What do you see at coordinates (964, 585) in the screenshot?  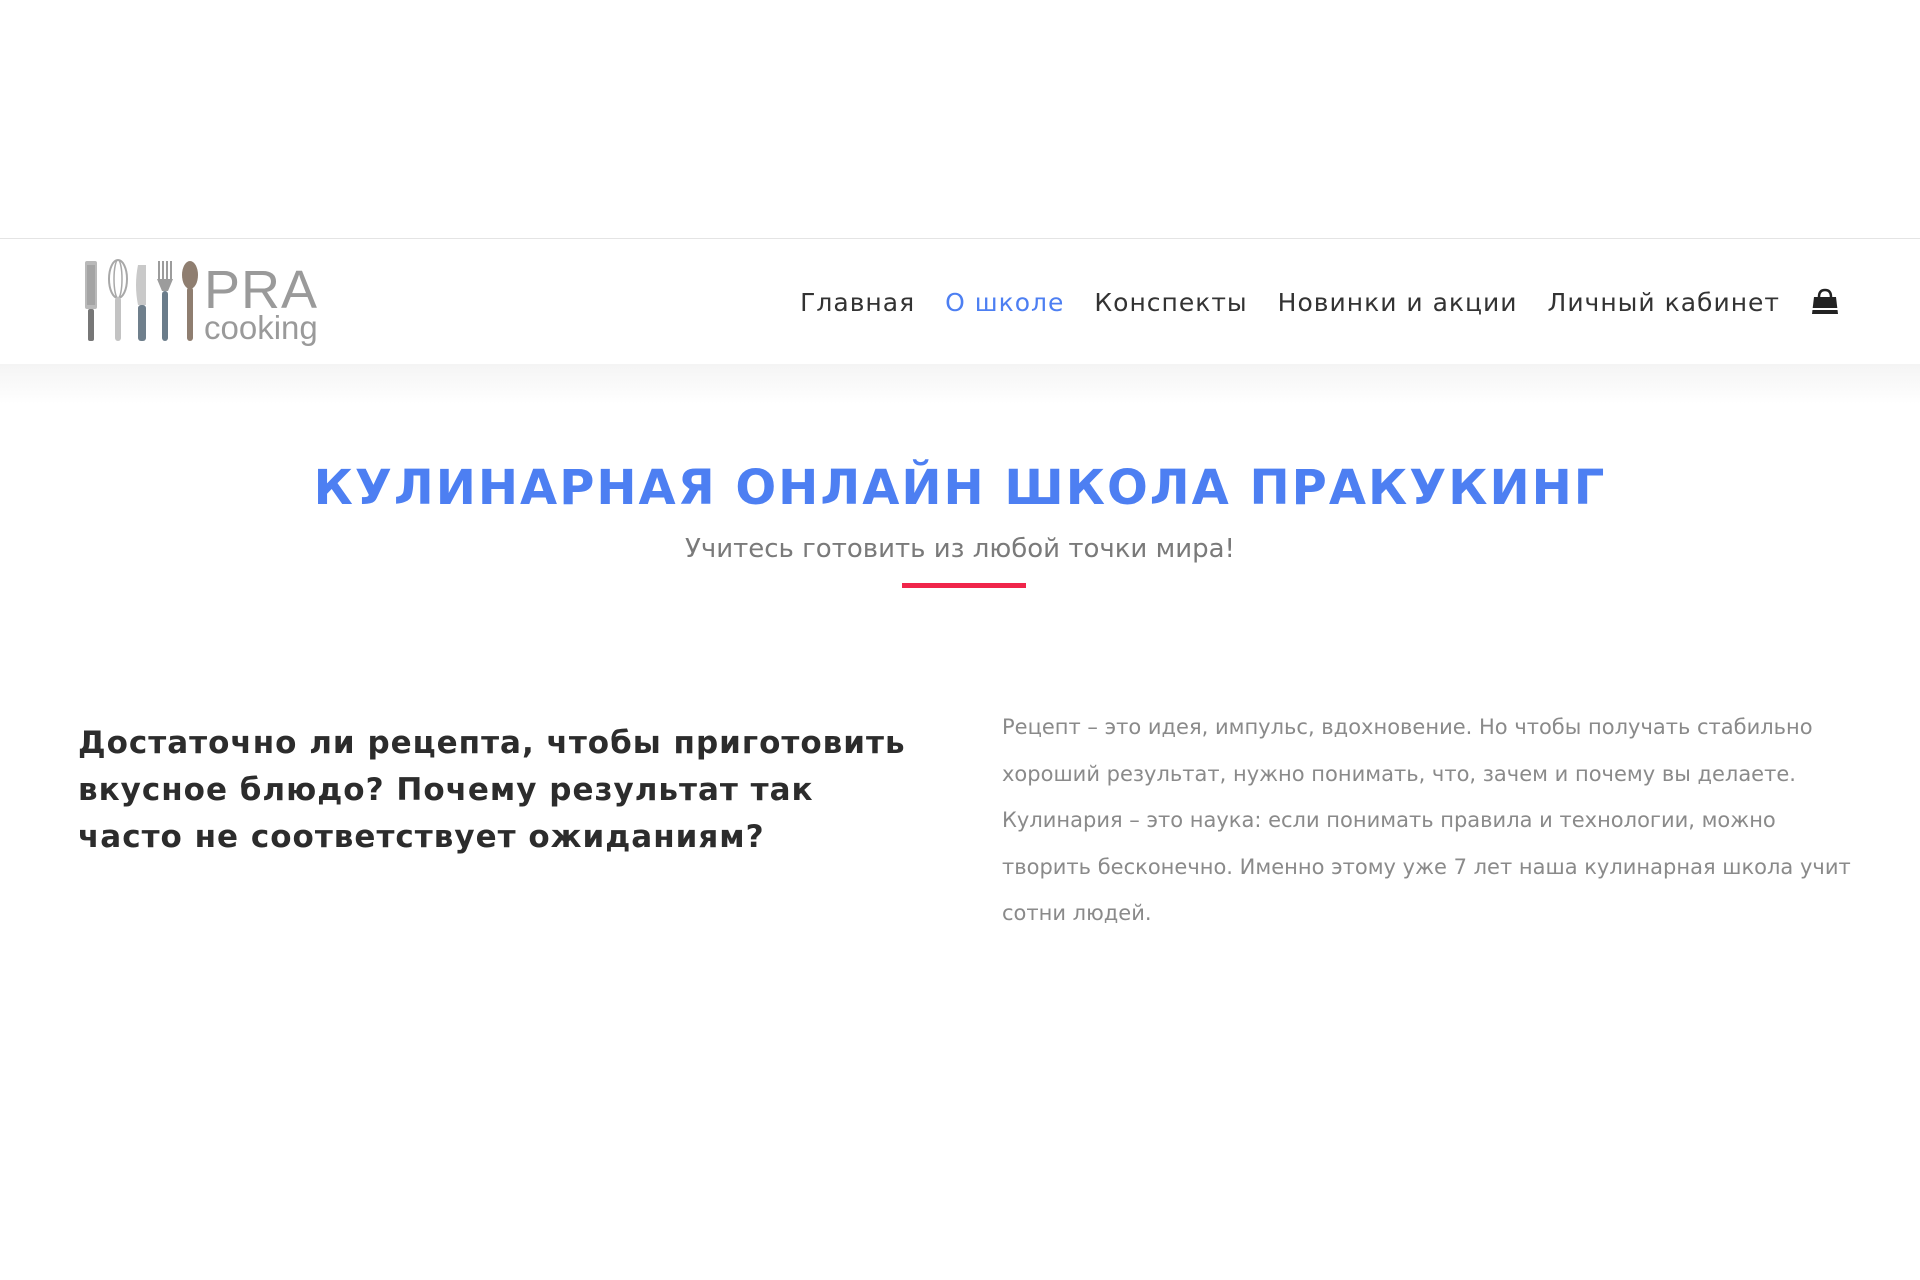 I see `title-divider` at bounding box center [964, 585].